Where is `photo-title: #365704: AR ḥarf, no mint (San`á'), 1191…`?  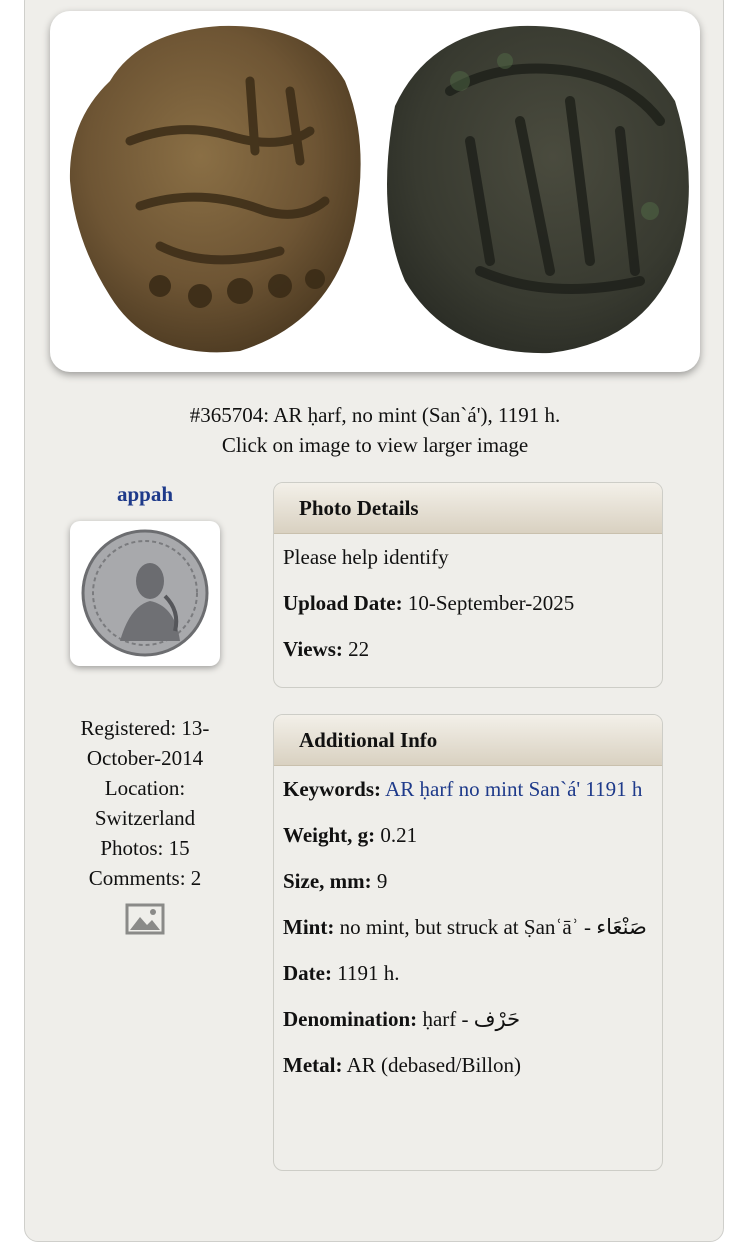
photo-title: #365704: AR ḥarf, no mint (San`á'), 1191… is located at coordinates (375, 415).